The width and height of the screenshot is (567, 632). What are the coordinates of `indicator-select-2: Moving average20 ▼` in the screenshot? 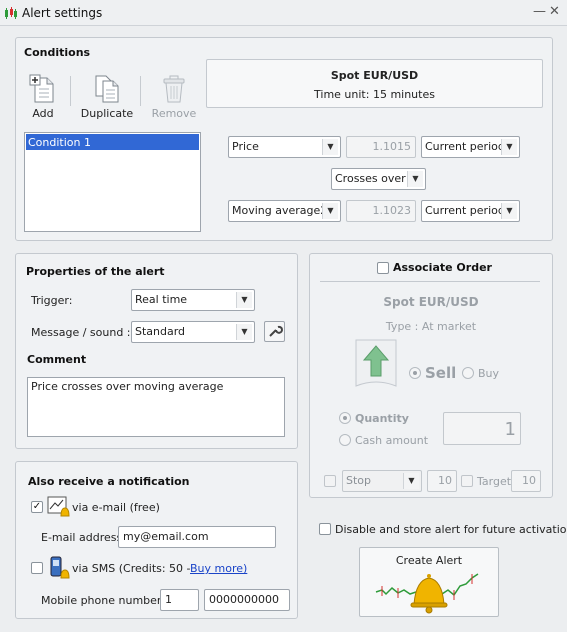 It's located at (284, 211).